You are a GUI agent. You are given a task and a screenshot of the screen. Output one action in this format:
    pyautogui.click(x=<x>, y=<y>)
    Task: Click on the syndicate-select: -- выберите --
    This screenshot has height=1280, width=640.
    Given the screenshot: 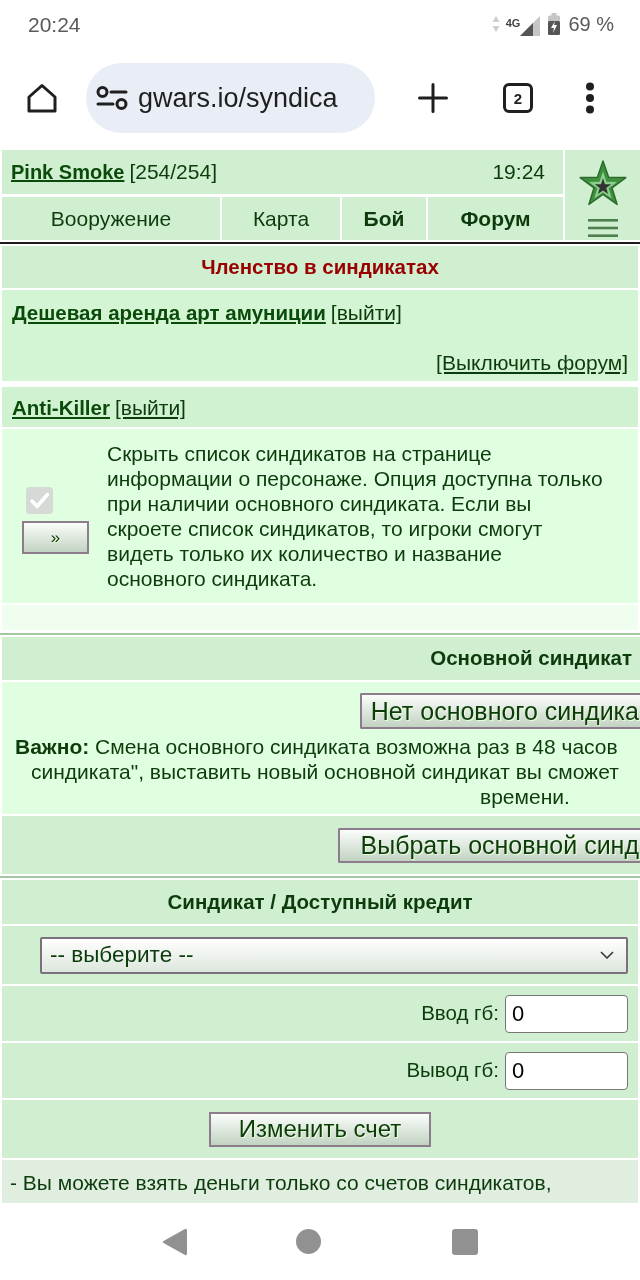 What is the action you would take?
    pyautogui.click(x=334, y=955)
    